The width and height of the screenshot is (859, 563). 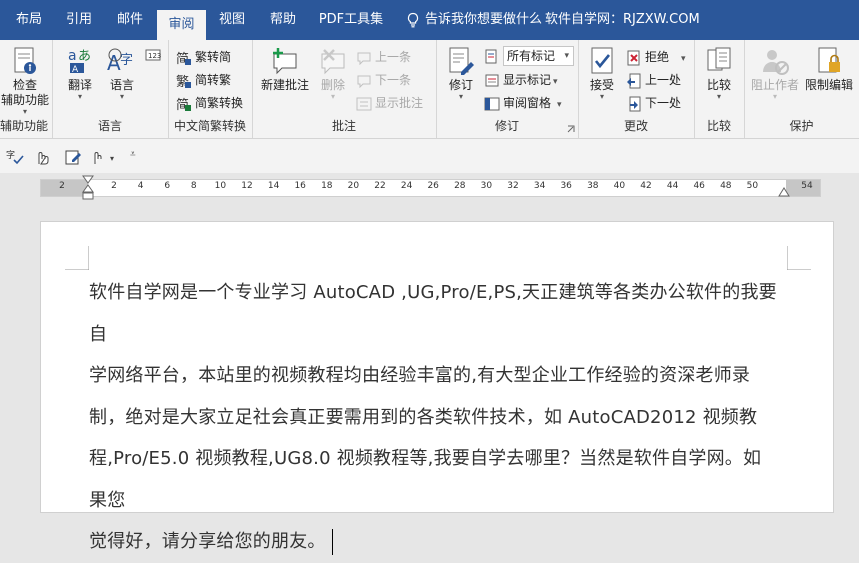 I want to click on translate-icon: a あ A, so click(x=79, y=61).